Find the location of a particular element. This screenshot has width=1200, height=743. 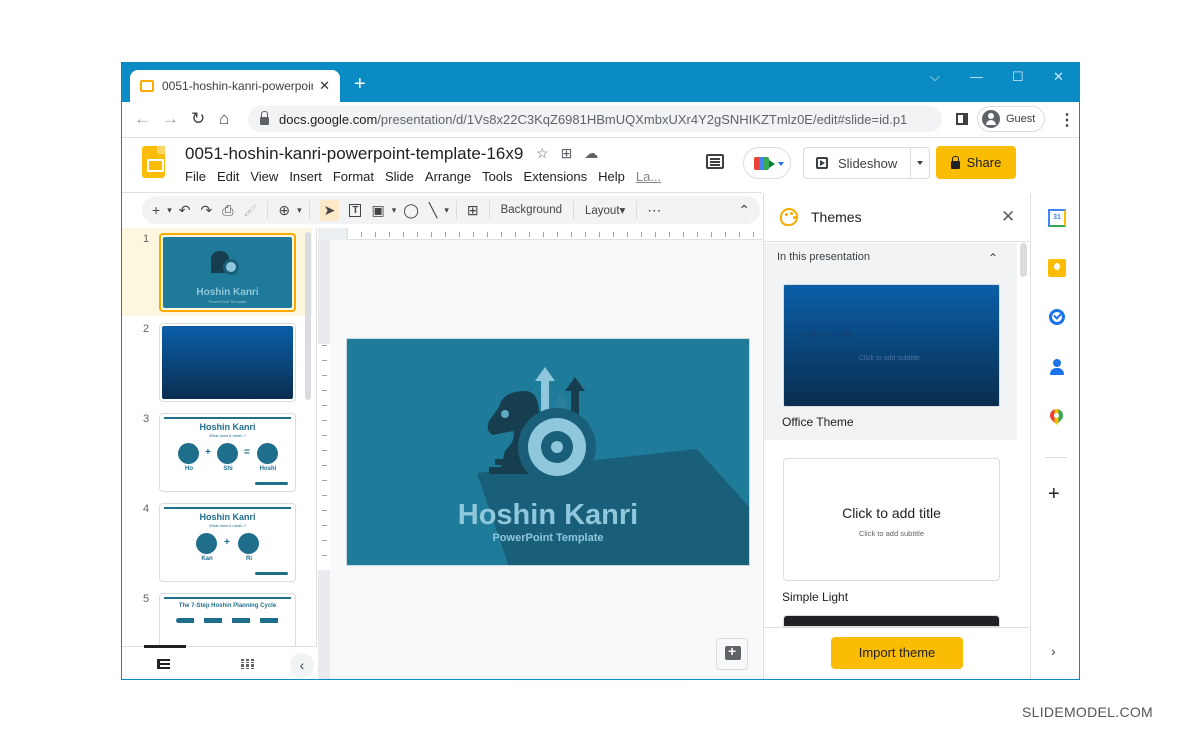

target-icon is located at coordinates (231, 267).